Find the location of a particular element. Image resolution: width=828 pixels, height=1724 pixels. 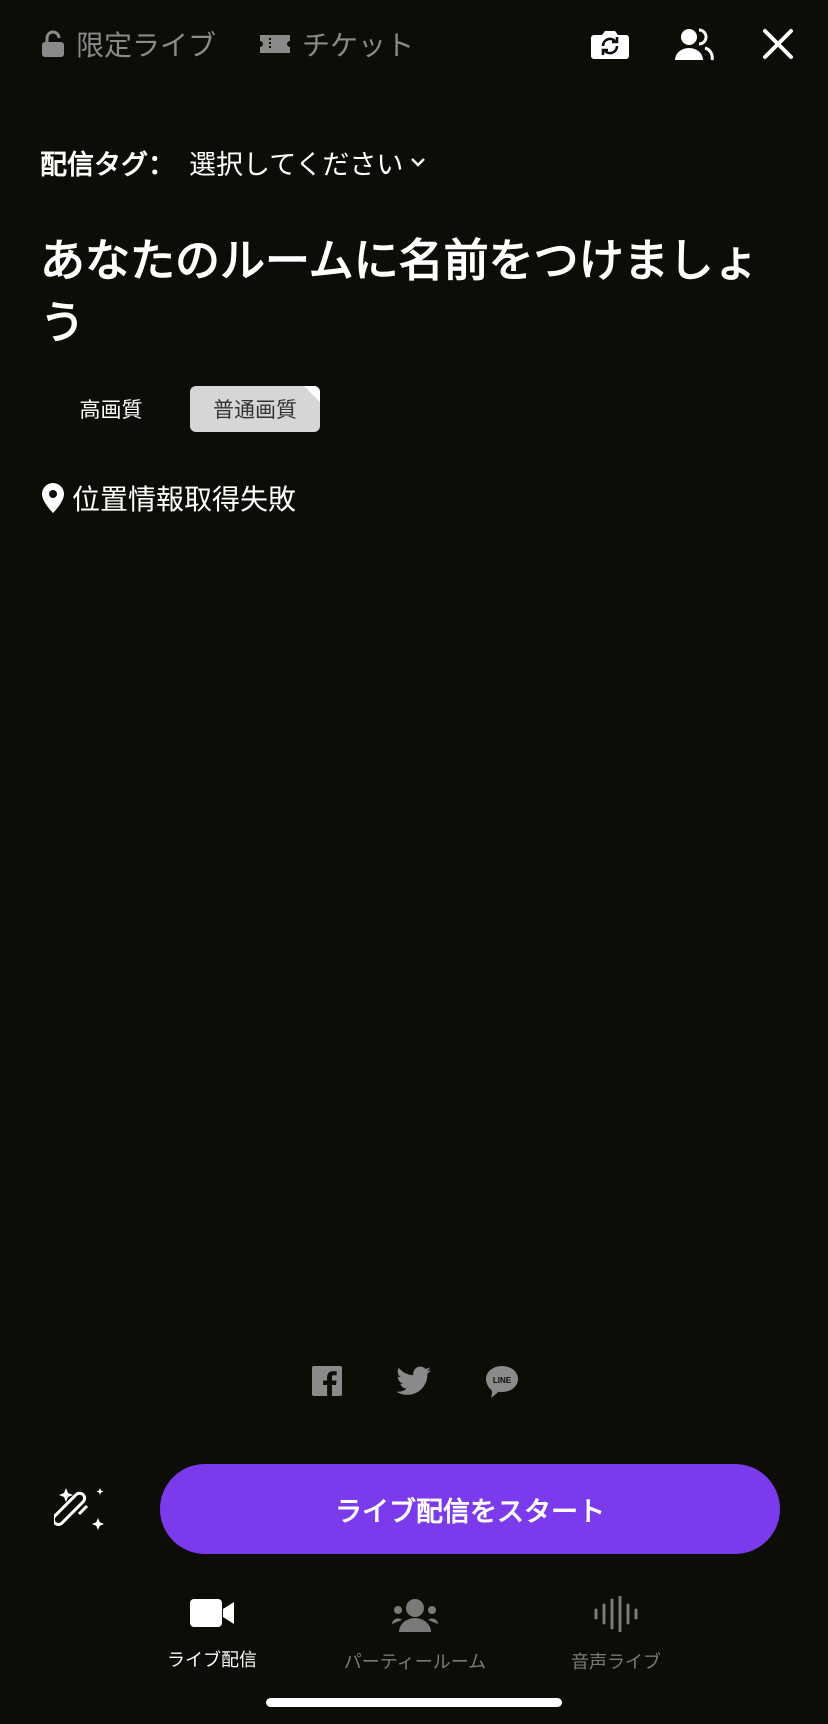

sound-wave-icon is located at coordinates (616, 1614).